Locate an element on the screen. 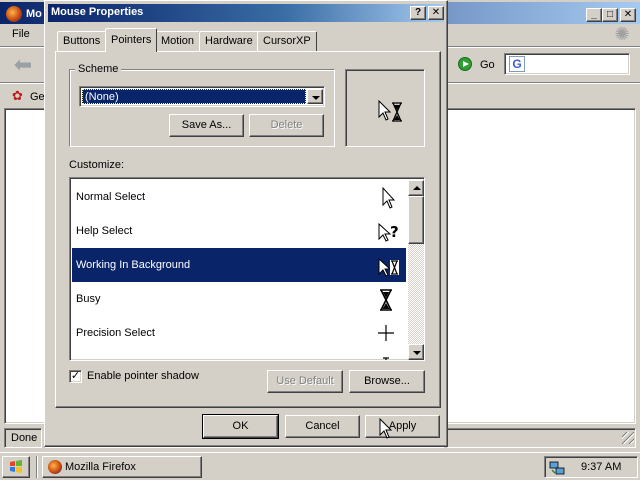  tab-hardware: Hardware is located at coordinates (229, 41).